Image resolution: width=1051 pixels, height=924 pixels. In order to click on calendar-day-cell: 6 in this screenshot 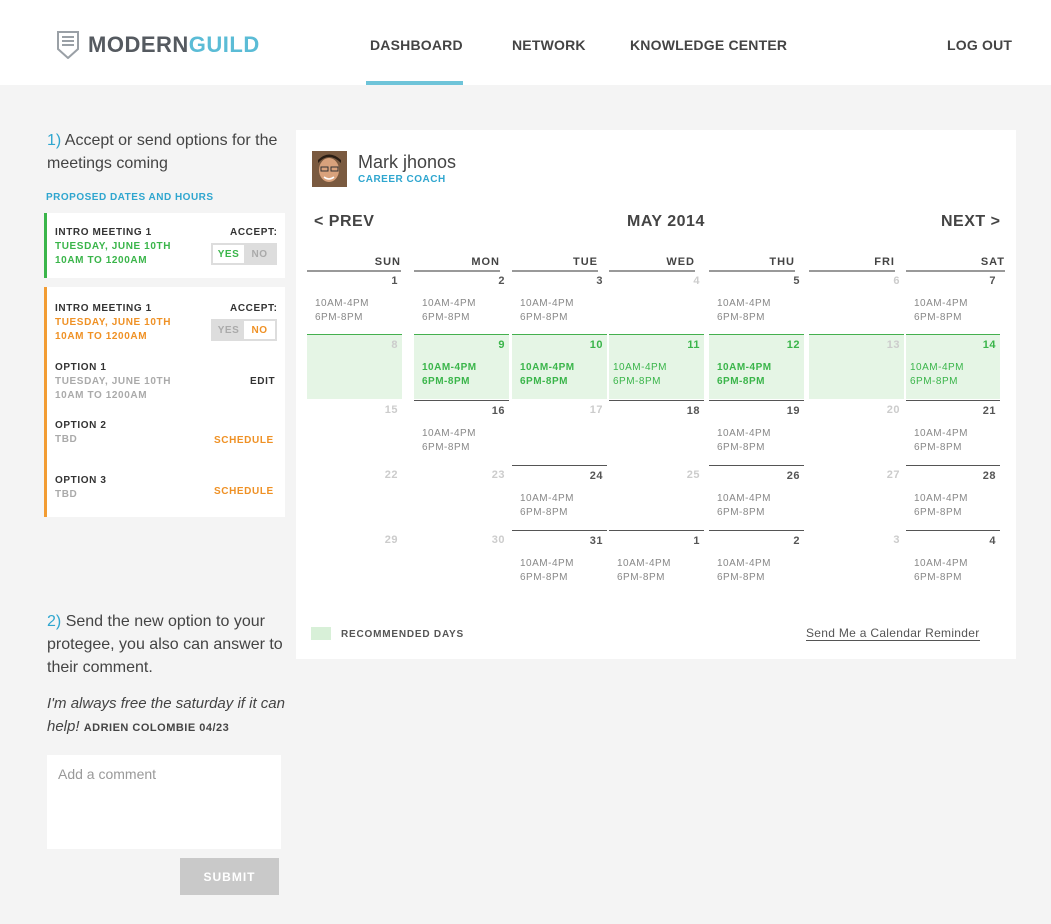, I will do `click(856, 303)`.